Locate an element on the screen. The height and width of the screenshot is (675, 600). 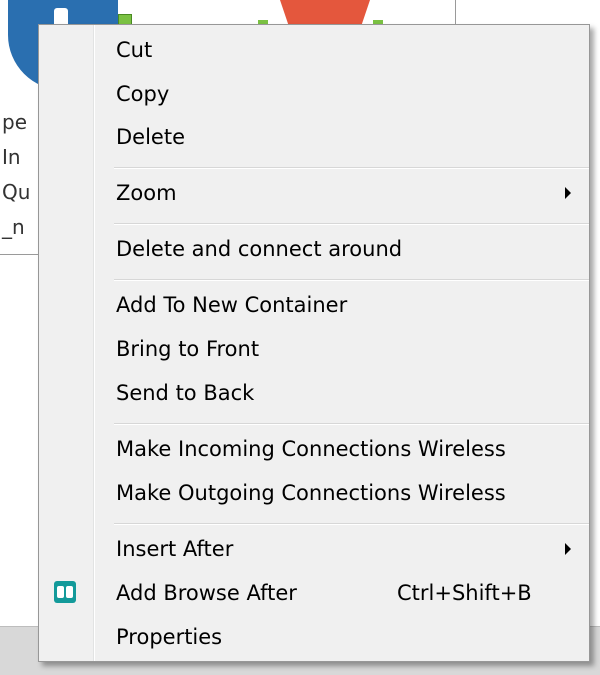
menu-item-label: Copy is located at coordinates (143, 94).